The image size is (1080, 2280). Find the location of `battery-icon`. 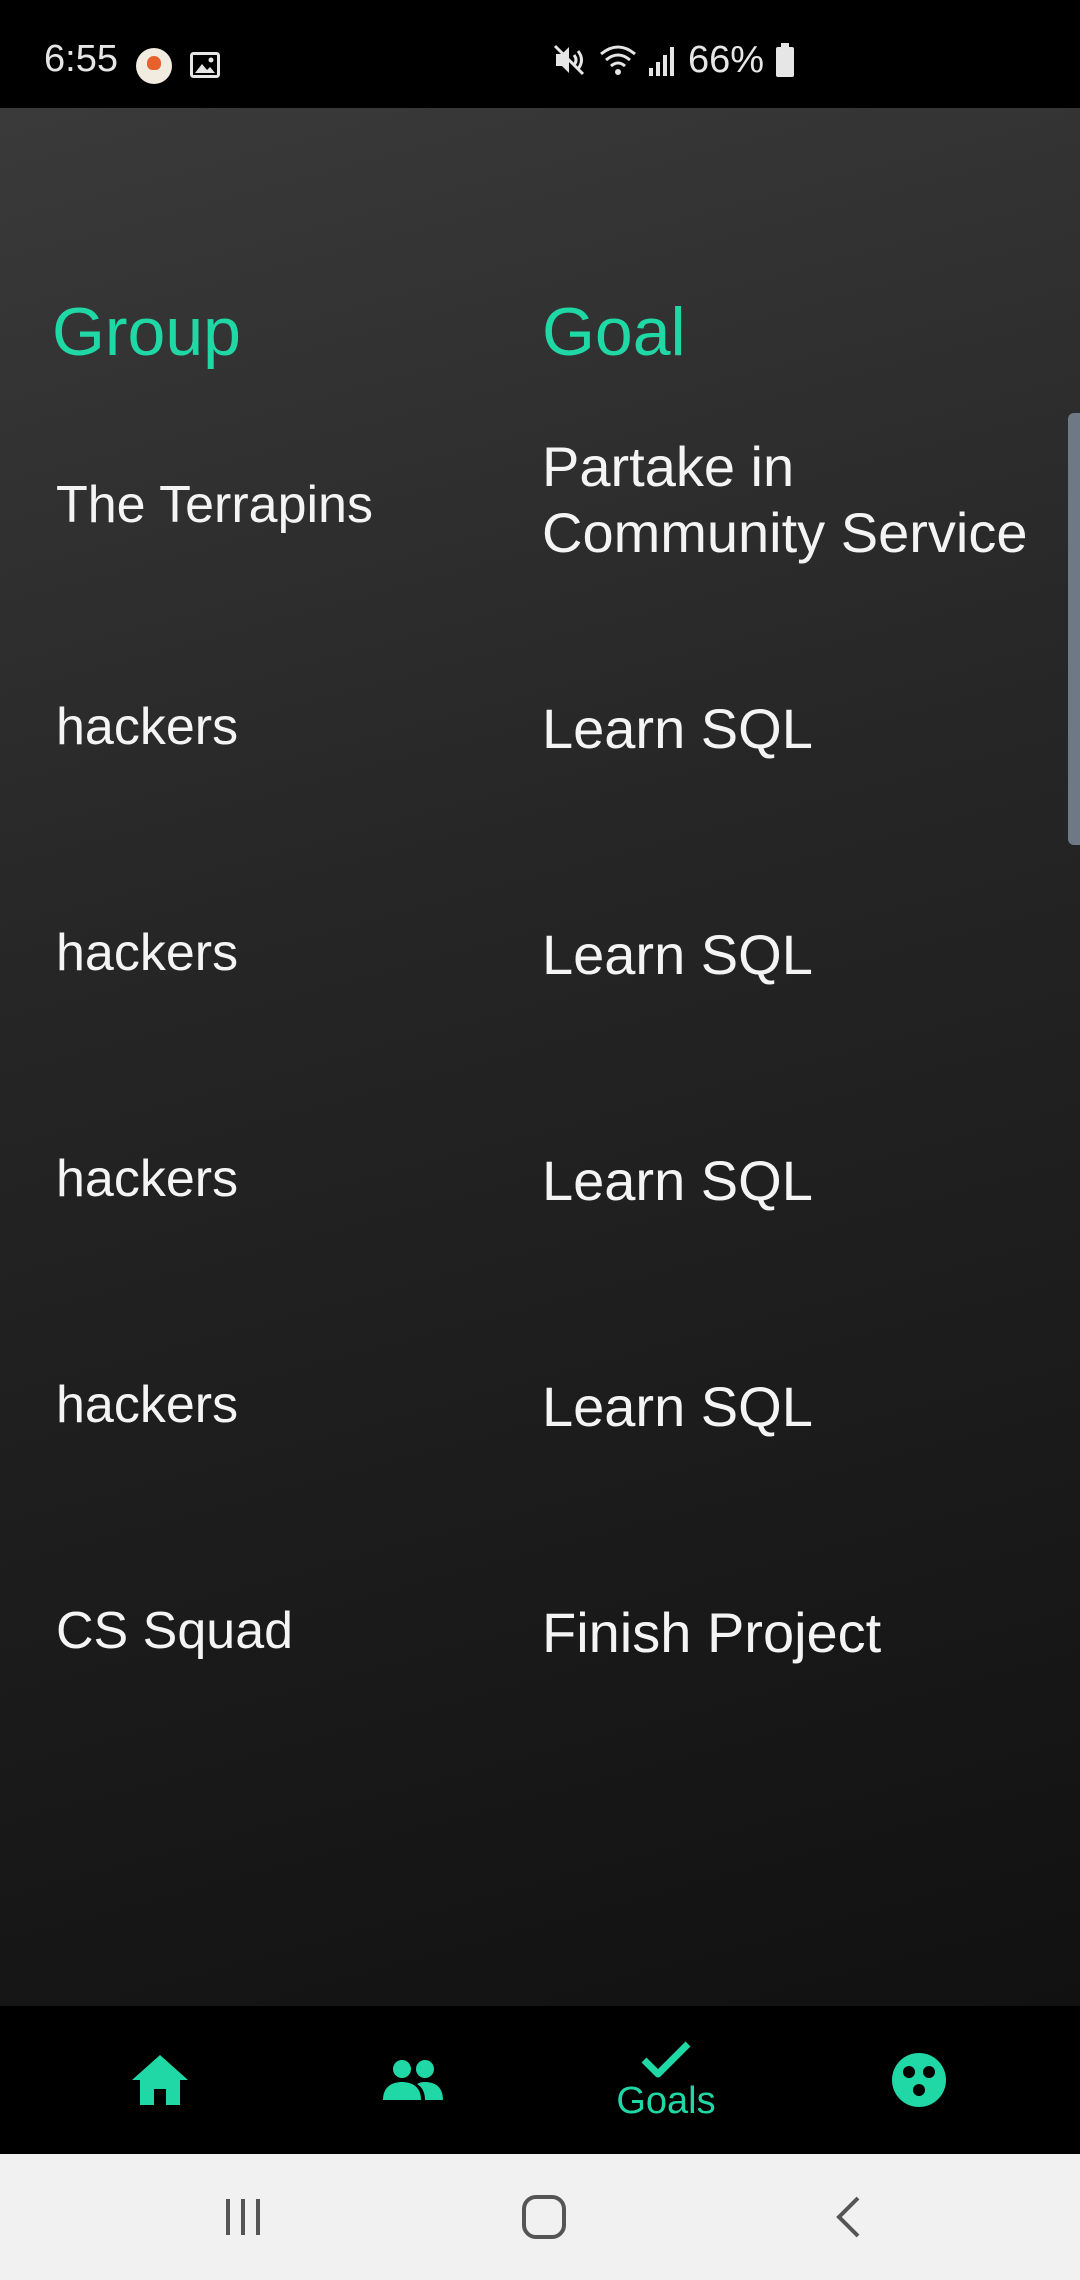

battery-icon is located at coordinates (785, 60).